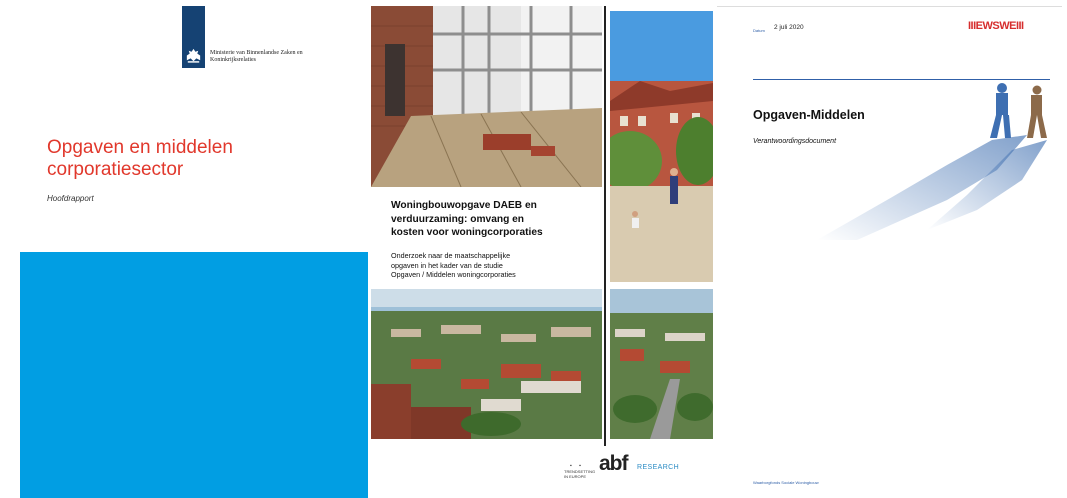 This screenshot has height=498, width=1067. I want to click on cover-title: Opgaven en middelen corporatiesector, so click(140, 158).